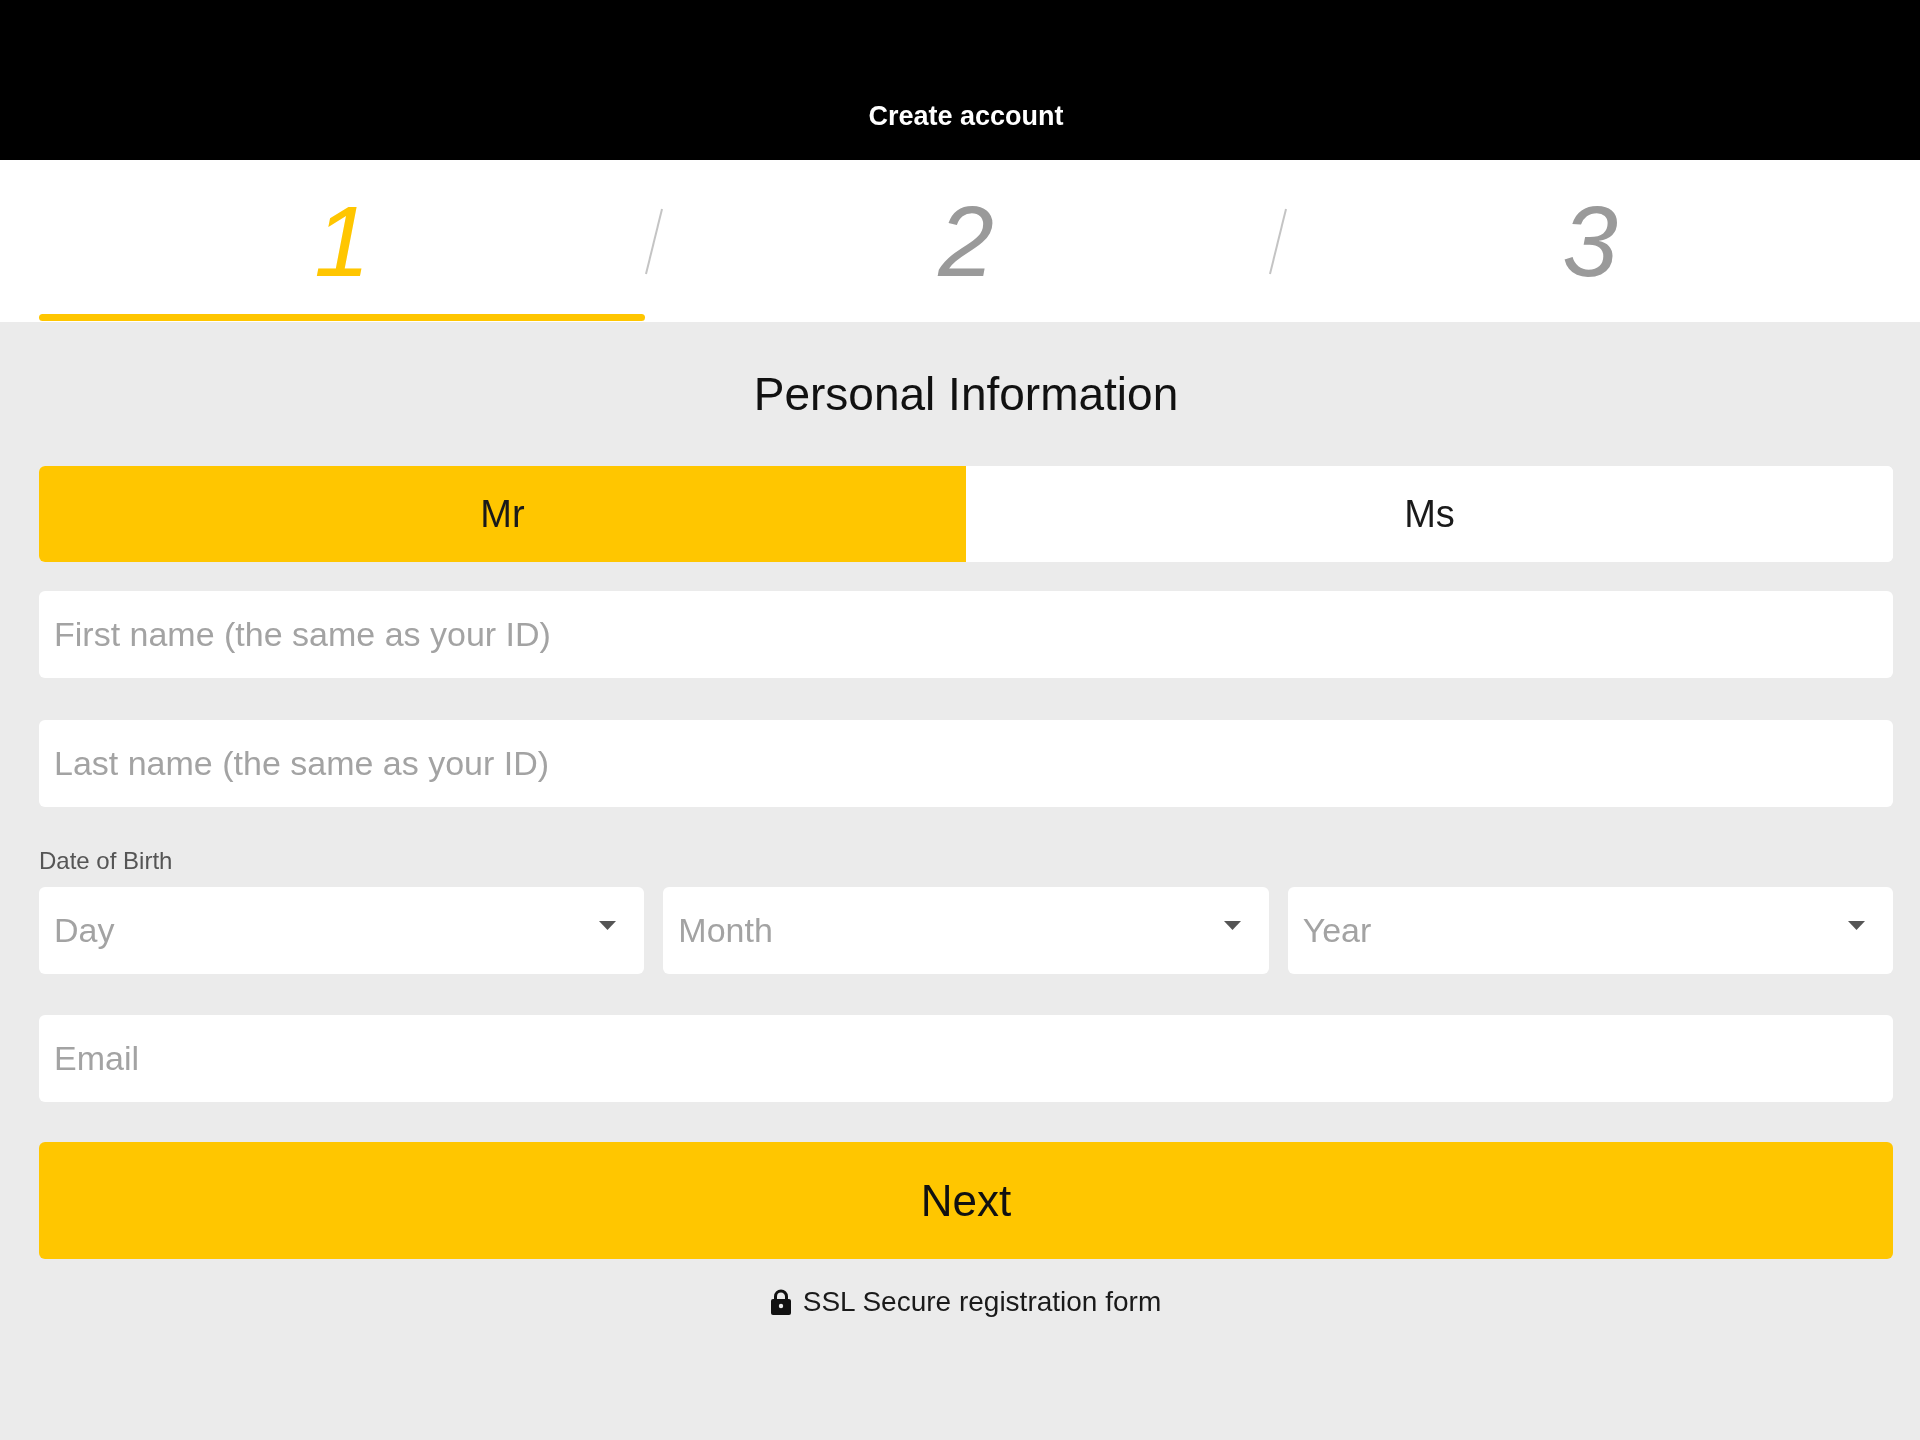 The image size is (1920, 1440). Describe the element at coordinates (966, 763) in the screenshot. I see `name-input: Last name (the same as your ID)` at that location.